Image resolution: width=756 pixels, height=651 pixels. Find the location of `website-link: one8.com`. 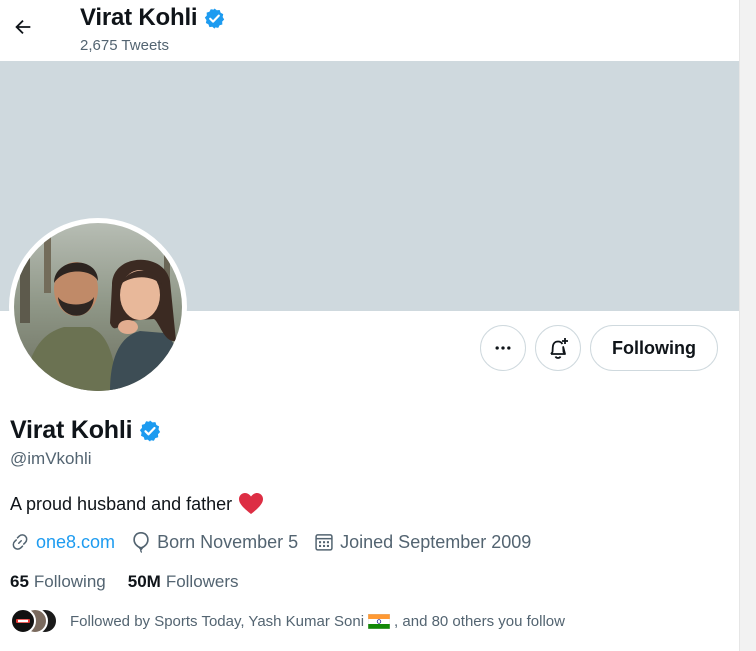

website-link: one8.com is located at coordinates (75, 542).